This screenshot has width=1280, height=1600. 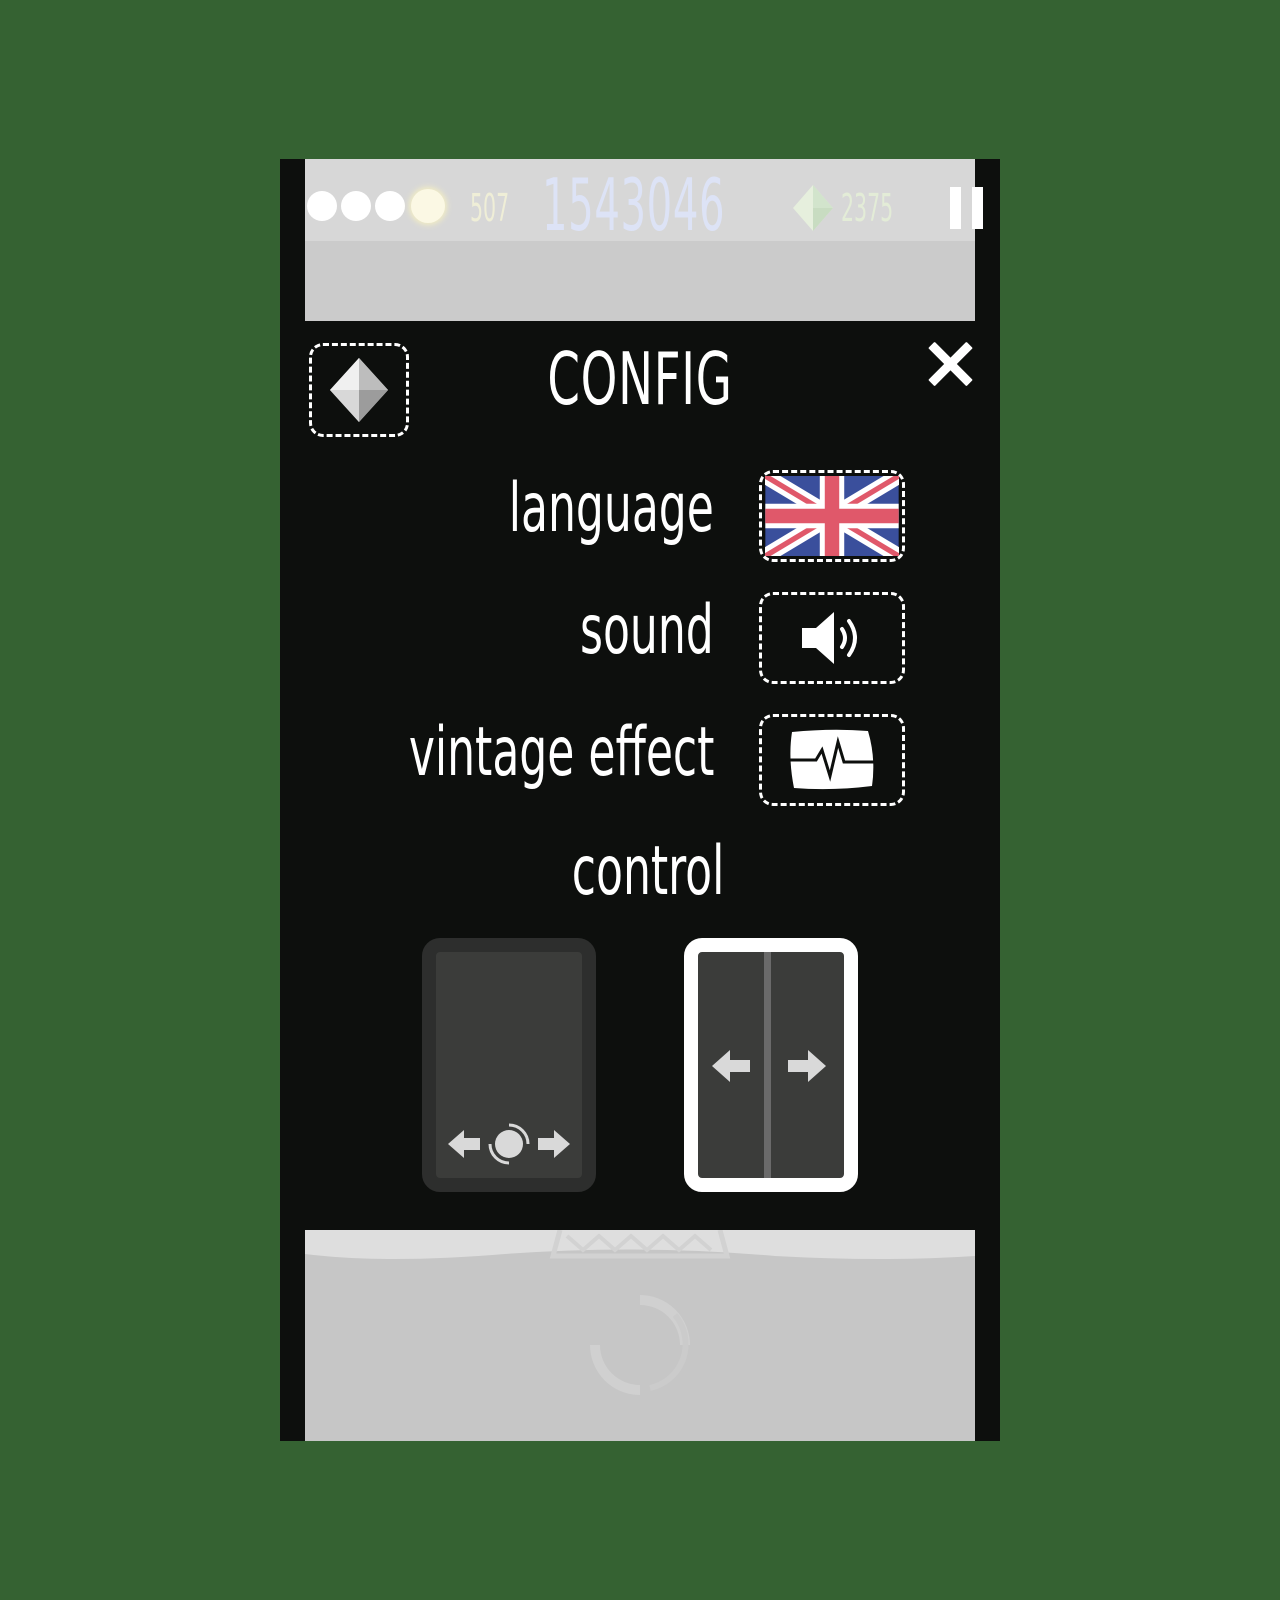 I want to click on gem-icon, so click(x=813, y=208).